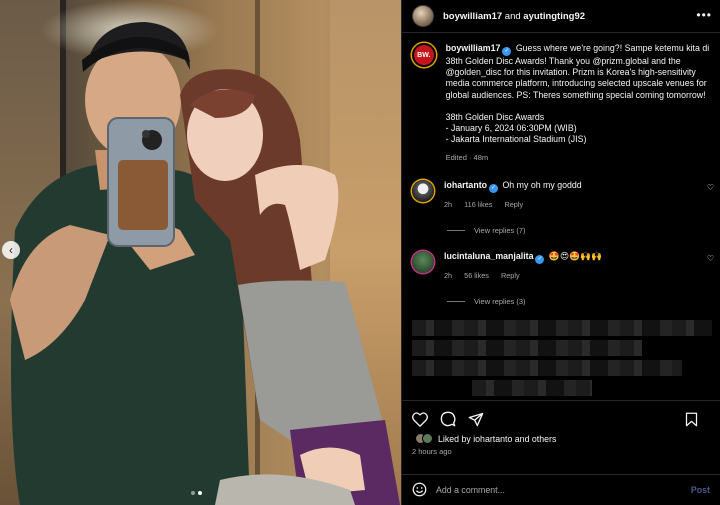 This screenshot has height=505, width=720. What do you see at coordinates (420, 419) in the screenshot?
I see `like-heart-icon` at bounding box center [420, 419].